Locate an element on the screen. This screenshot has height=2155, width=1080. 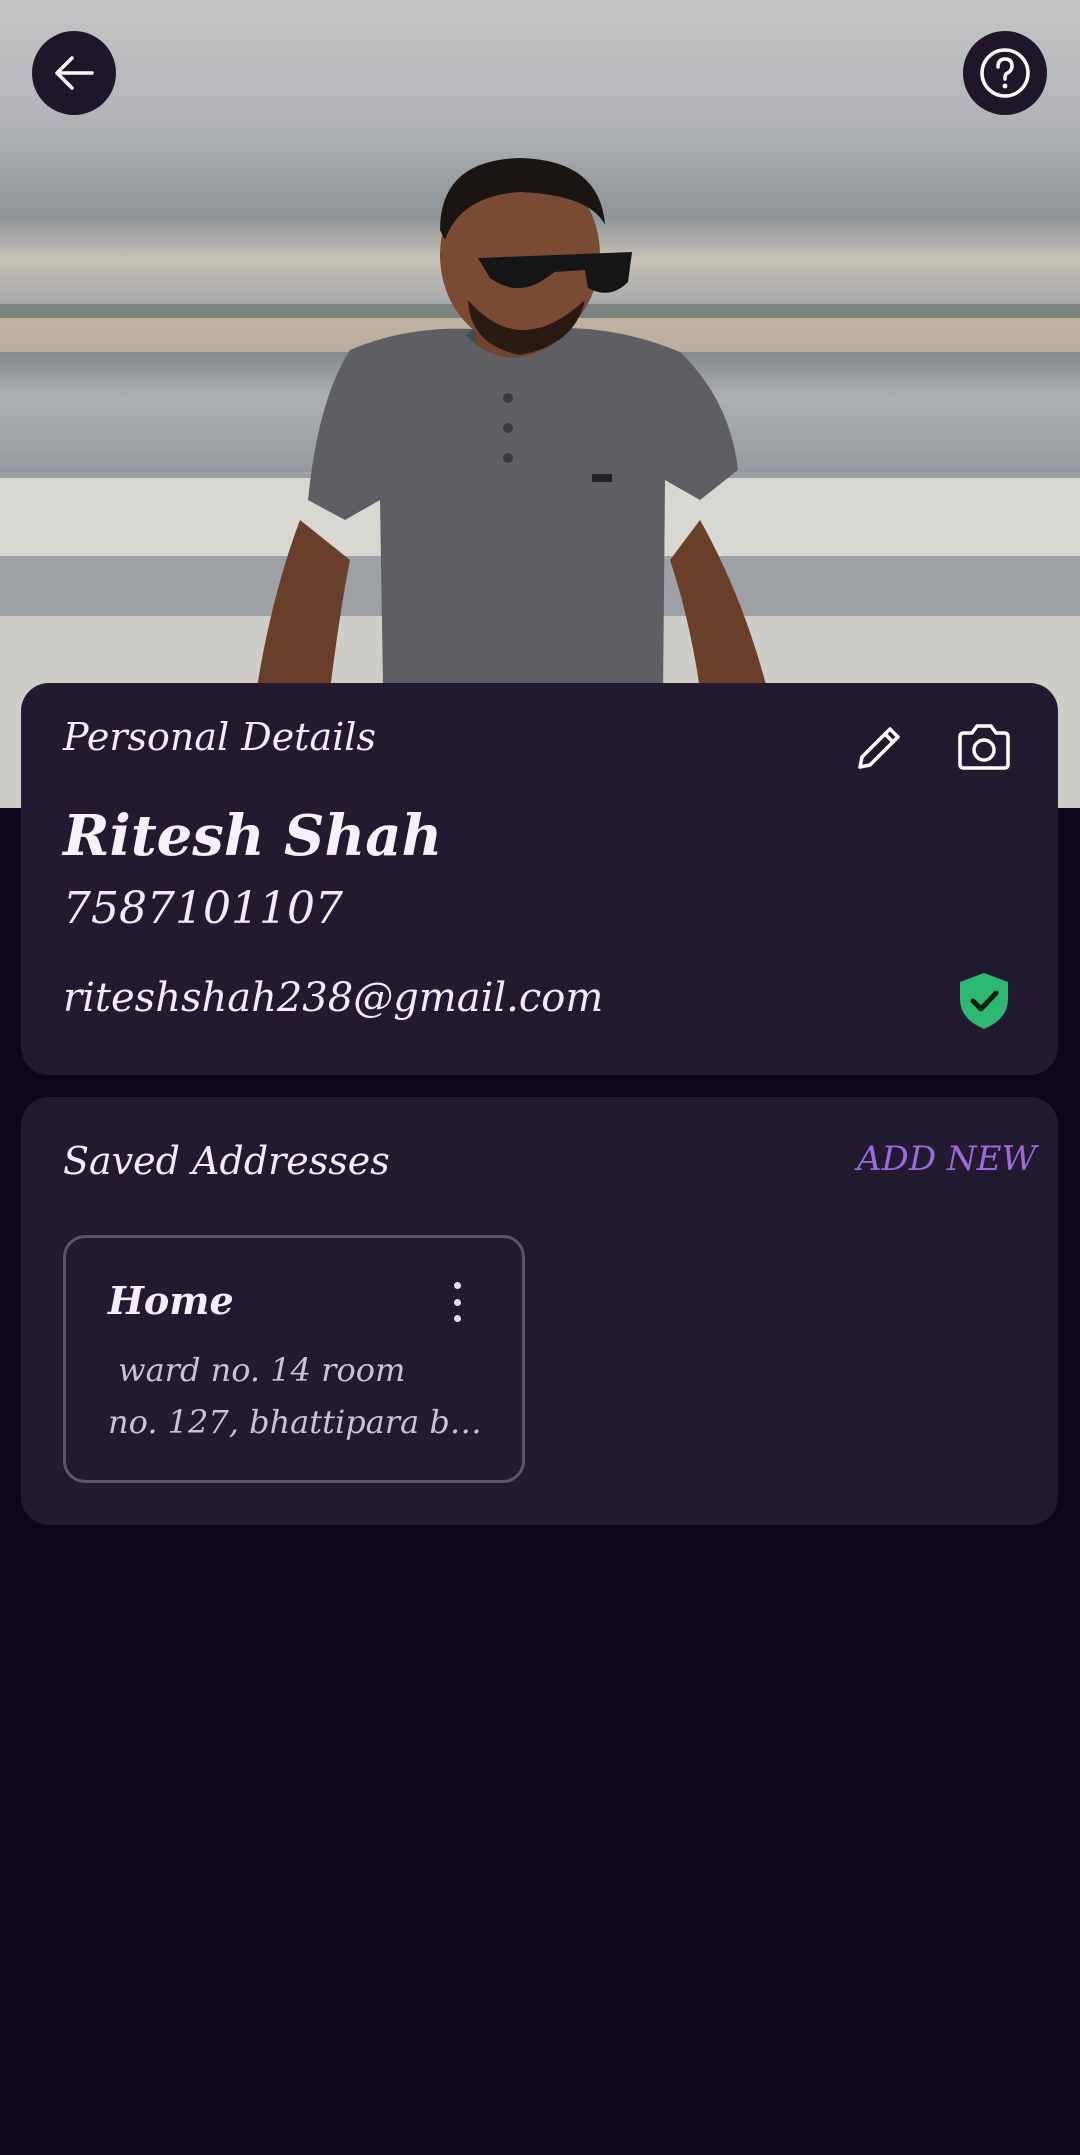
user-phone: 7587101107 is located at coordinates (203, 908).